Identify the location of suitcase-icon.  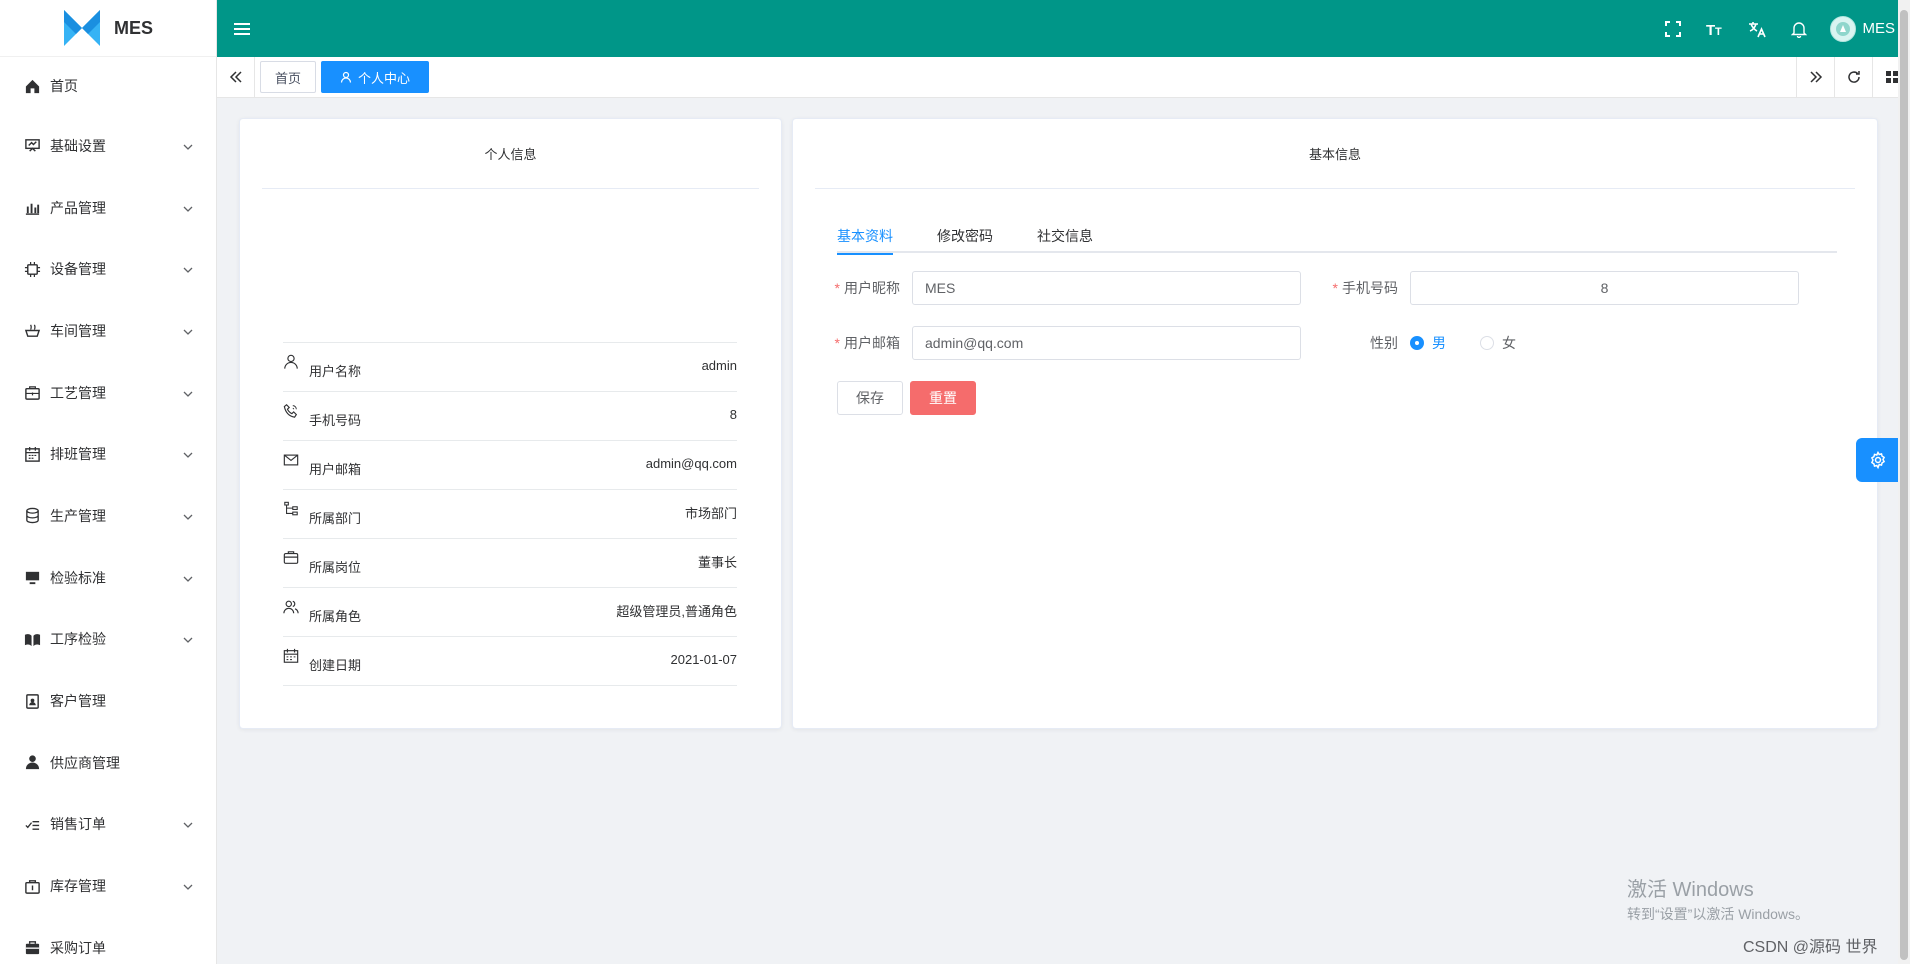
(32, 948).